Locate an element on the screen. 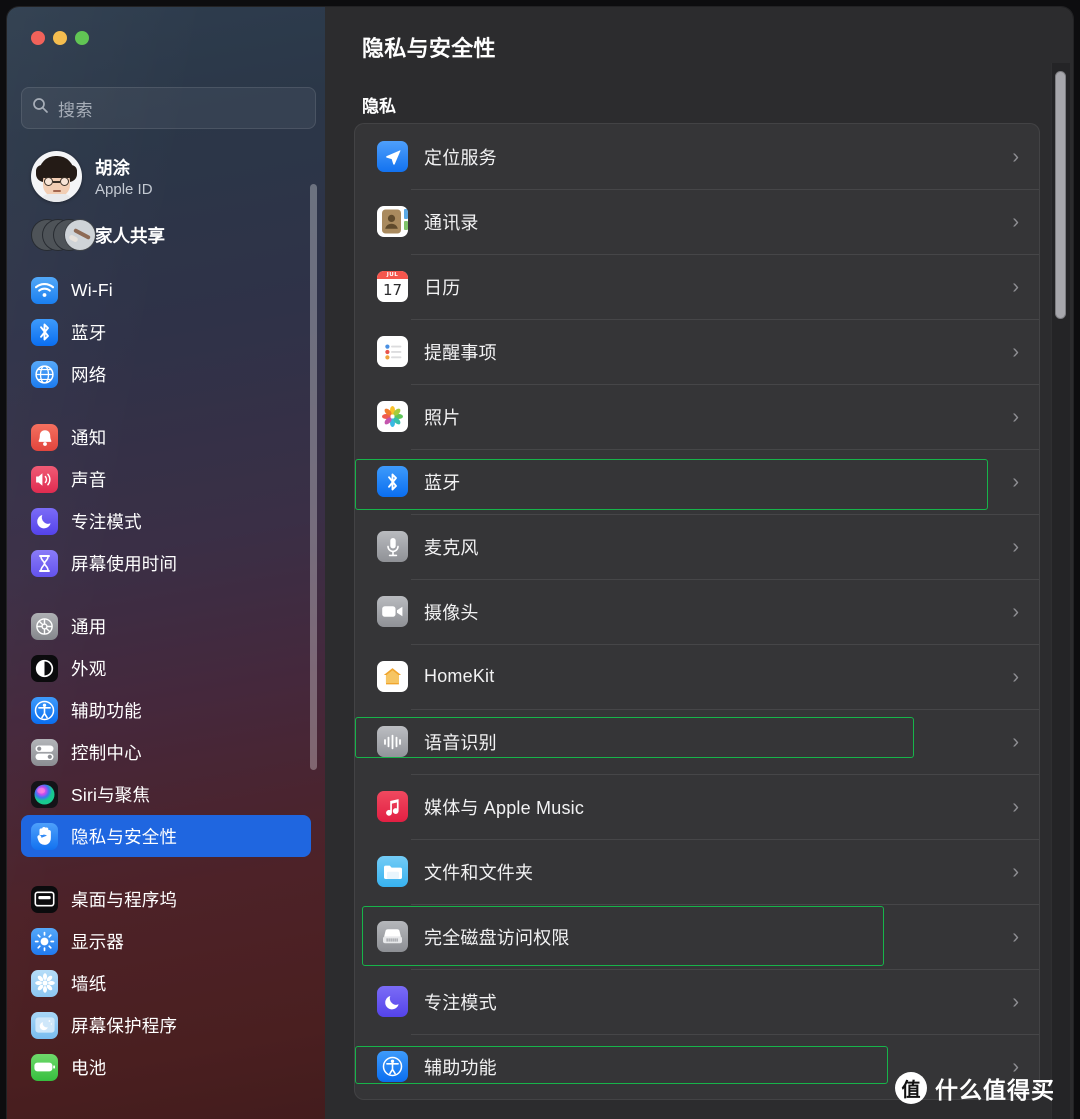 This screenshot has height=1119, width=1080. family-sharing-item: S L M 家人共享 is located at coordinates (167, 235).